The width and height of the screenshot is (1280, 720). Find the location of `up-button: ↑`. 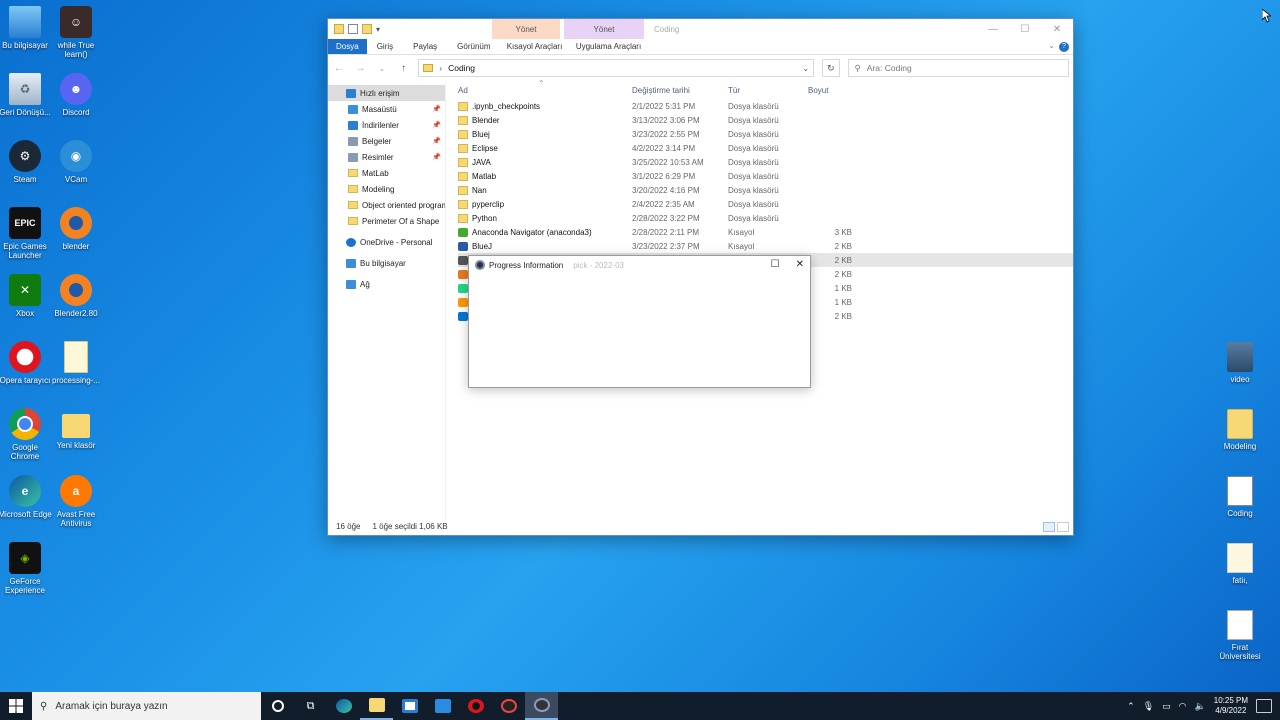

up-button: ↑ is located at coordinates (404, 68).